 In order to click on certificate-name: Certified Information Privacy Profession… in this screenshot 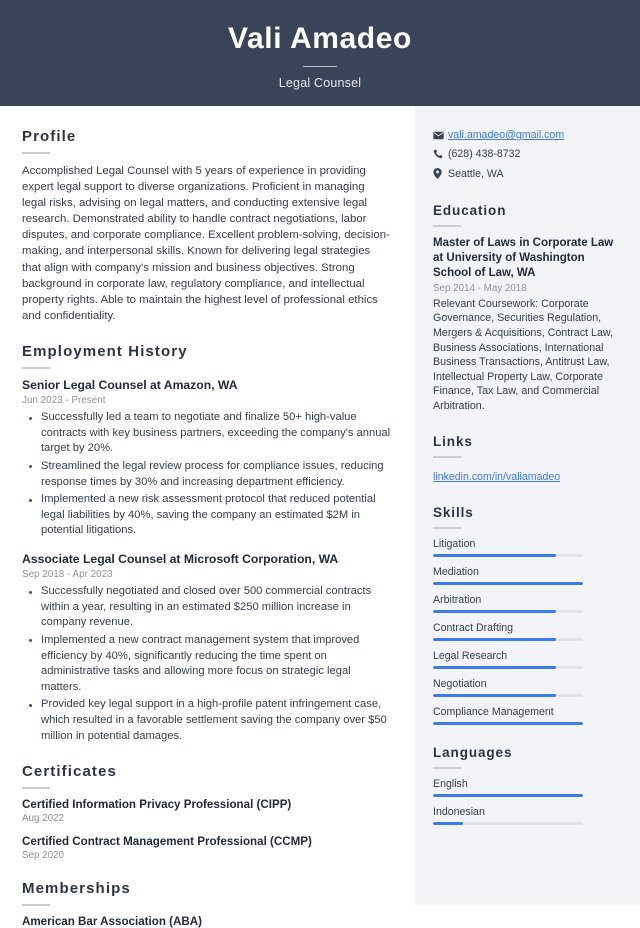, I will do `click(157, 805)`.